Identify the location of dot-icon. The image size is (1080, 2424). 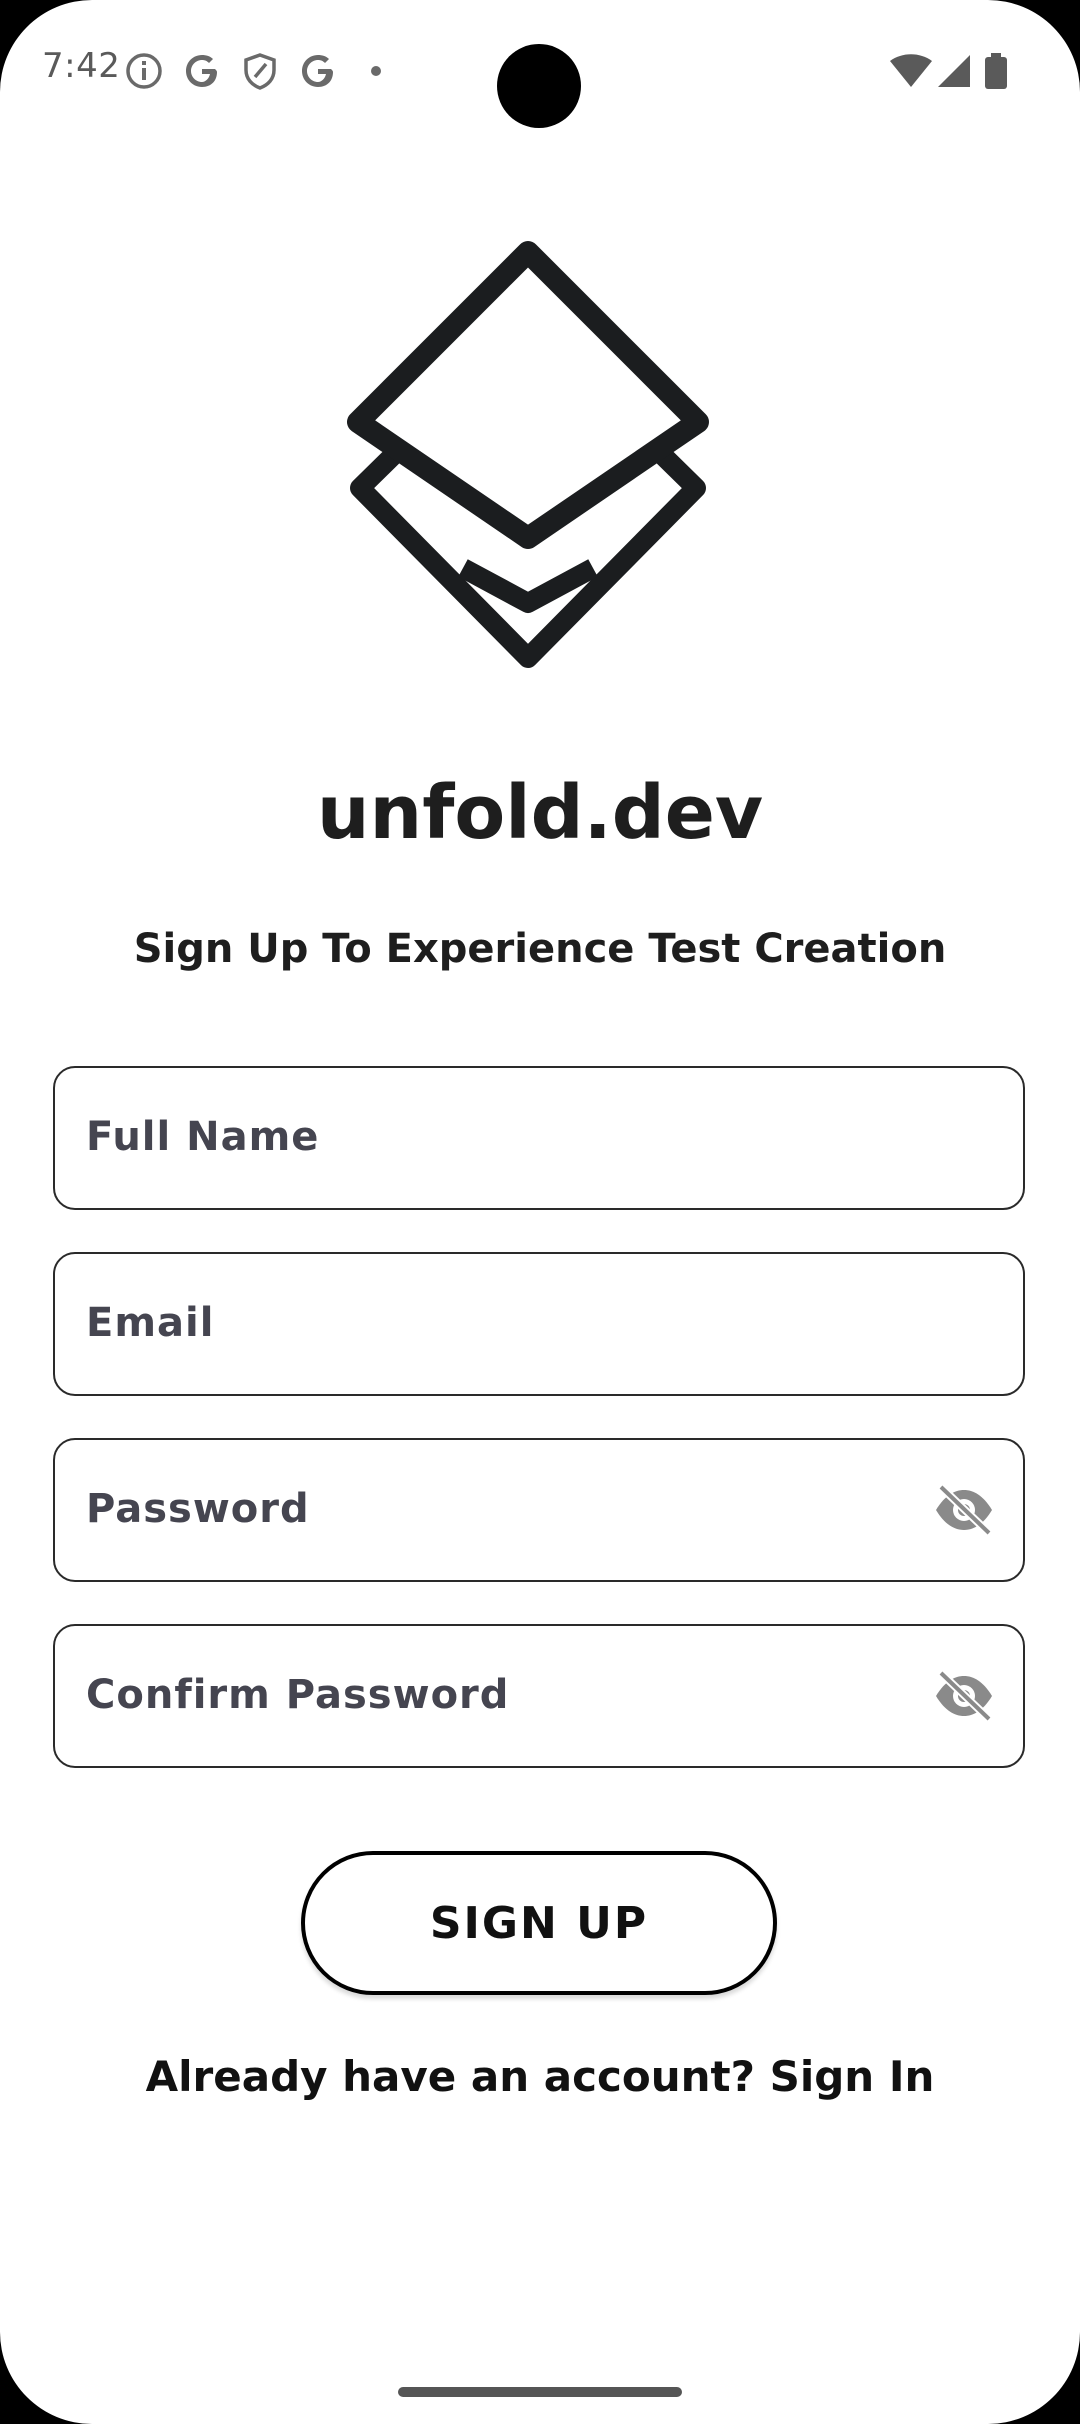
(376, 71).